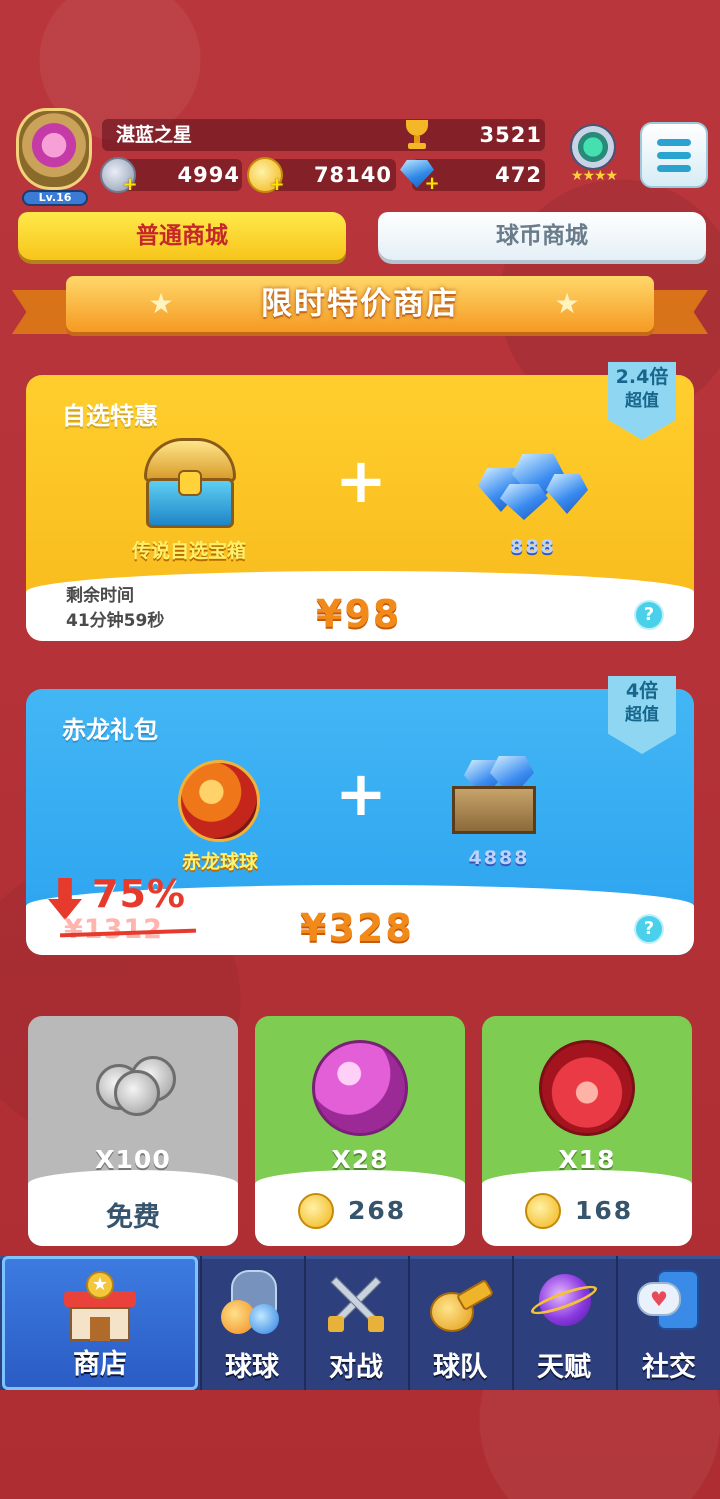  What do you see at coordinates (252, 1303) in the screenshot?
I see `balls-icon` at bounding box center [252, 1303].